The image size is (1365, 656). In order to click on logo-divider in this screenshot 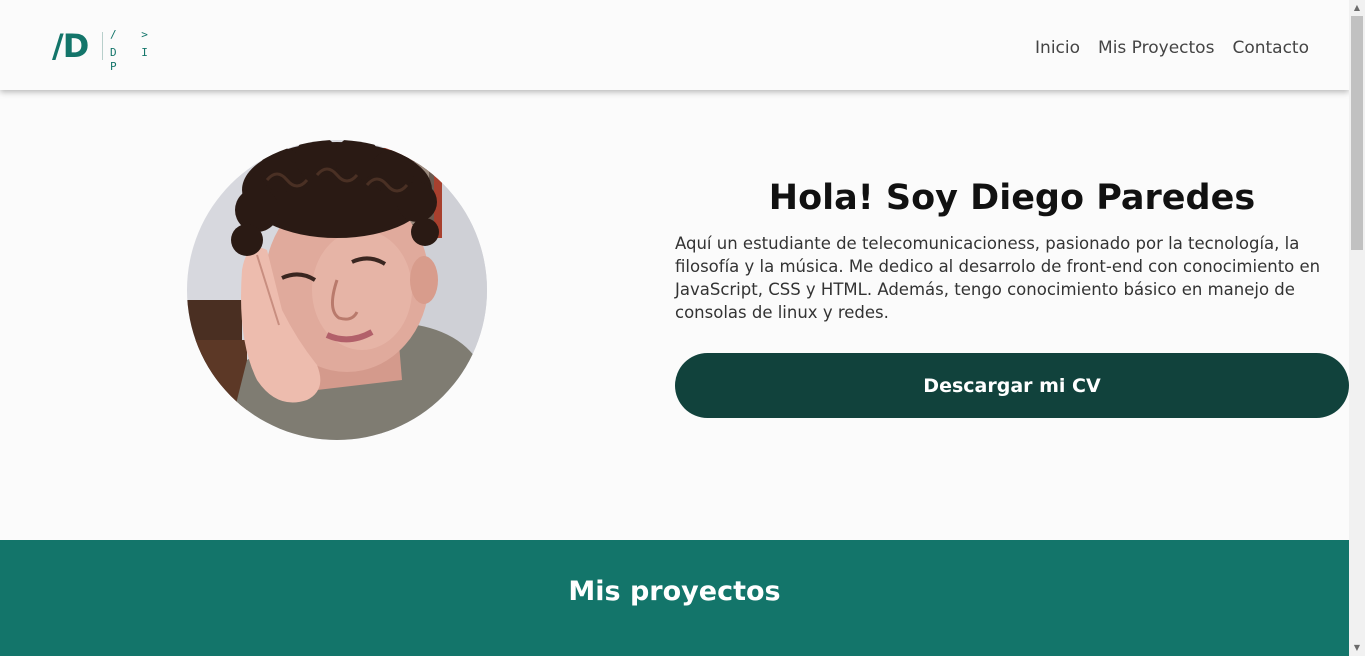, I will do `click(102, 46)`.